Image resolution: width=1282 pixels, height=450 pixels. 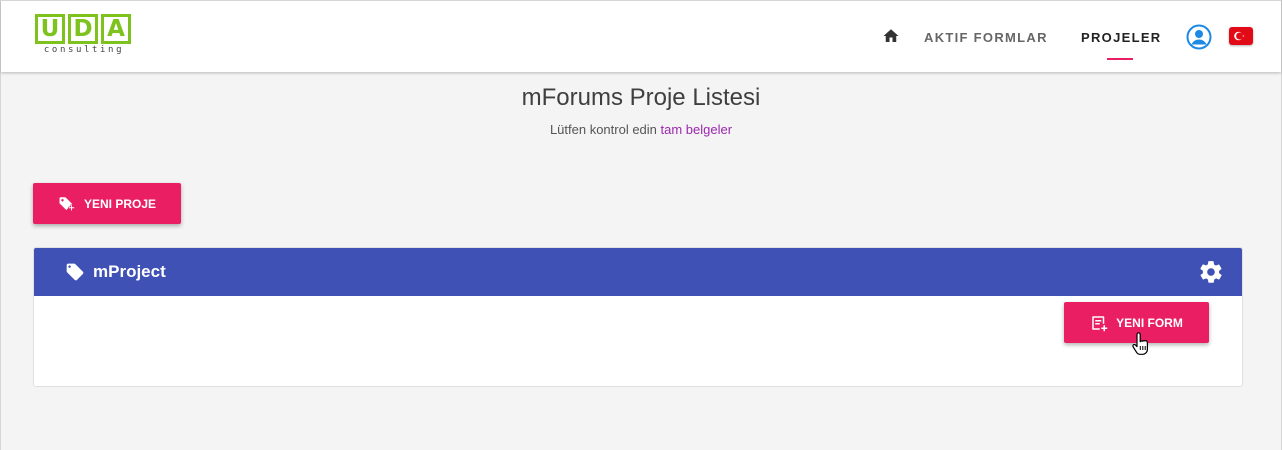 I want to click on page-title: mForums Proje Listesi, so click(x=641, y=97).